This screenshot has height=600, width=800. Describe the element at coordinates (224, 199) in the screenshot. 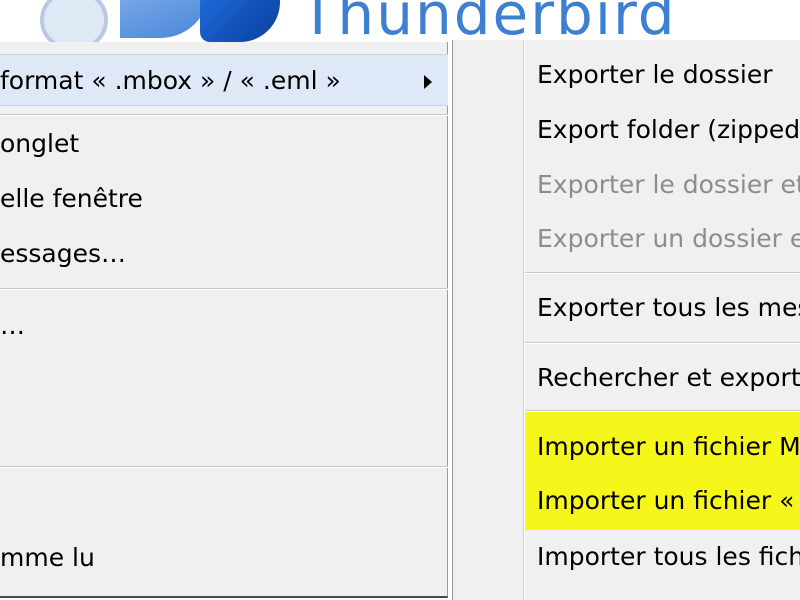

I see `menu-item-open-window: elle fenêtre` at that location.